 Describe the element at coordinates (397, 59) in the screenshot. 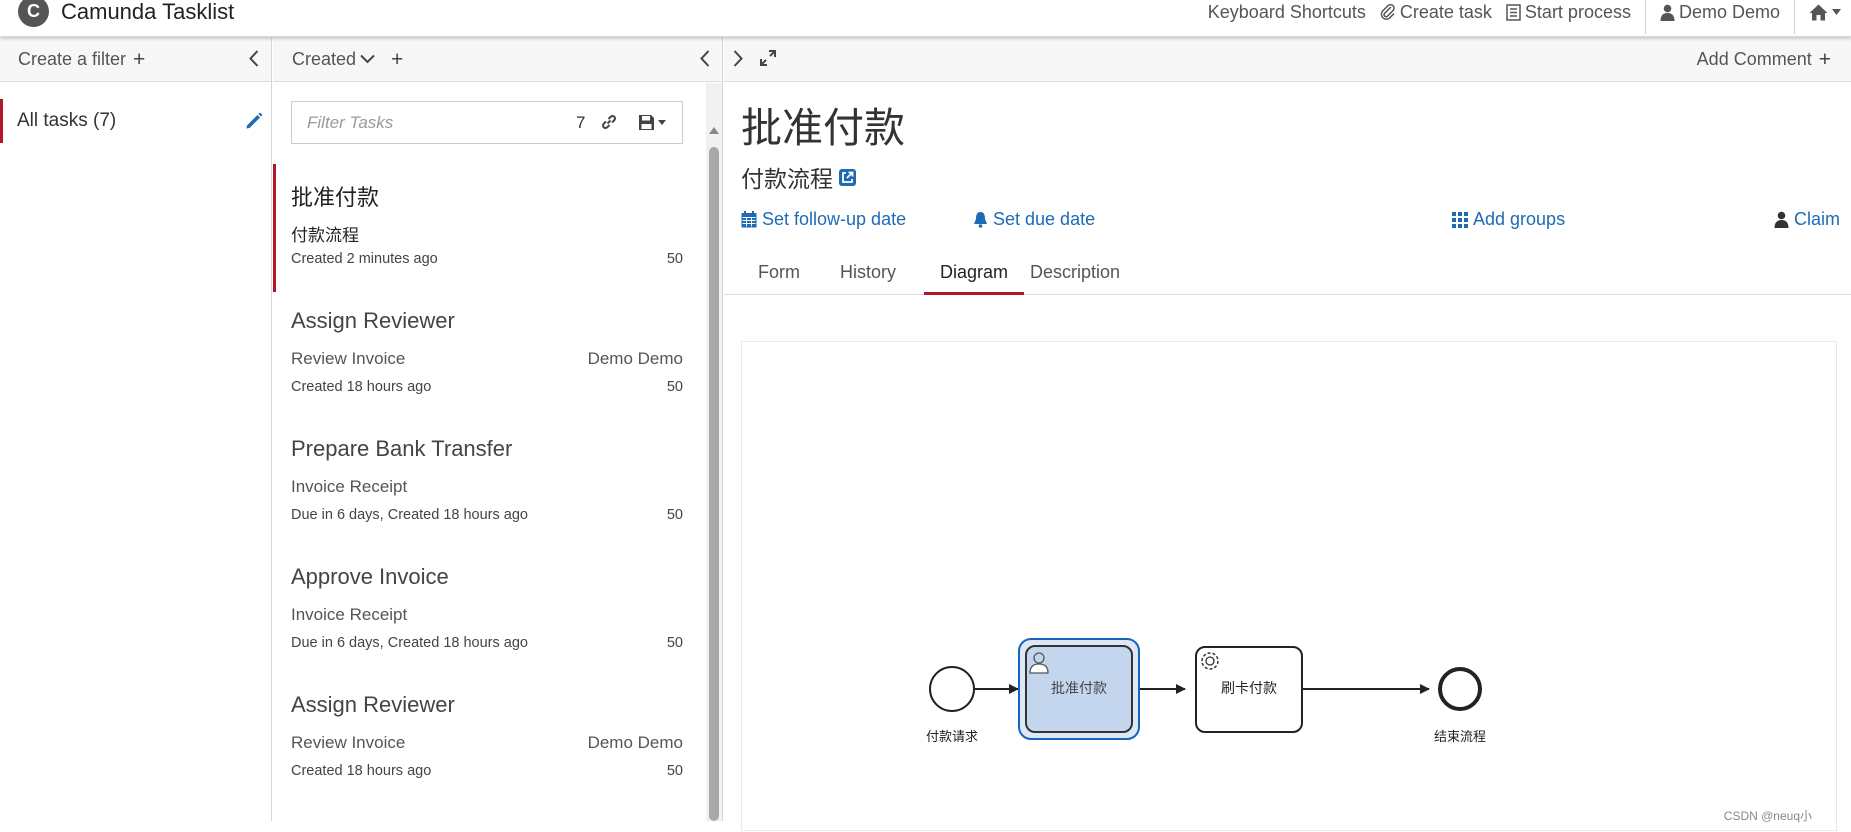

I see `add-sorting-button: +` at that location.